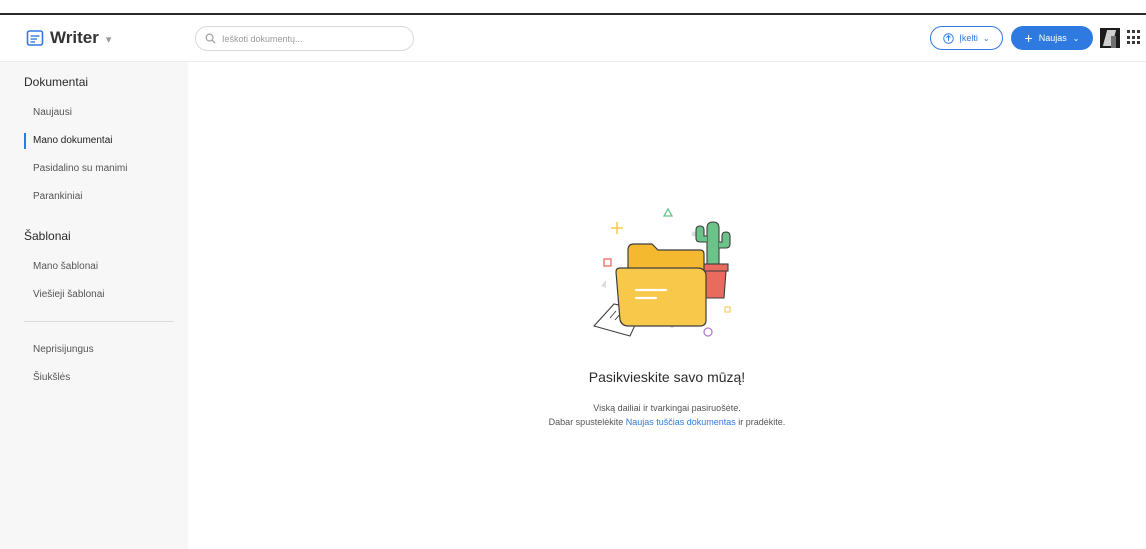 The height and width of the screenshot is (549, 1146). I want to click on search-box, so click(304, 38).